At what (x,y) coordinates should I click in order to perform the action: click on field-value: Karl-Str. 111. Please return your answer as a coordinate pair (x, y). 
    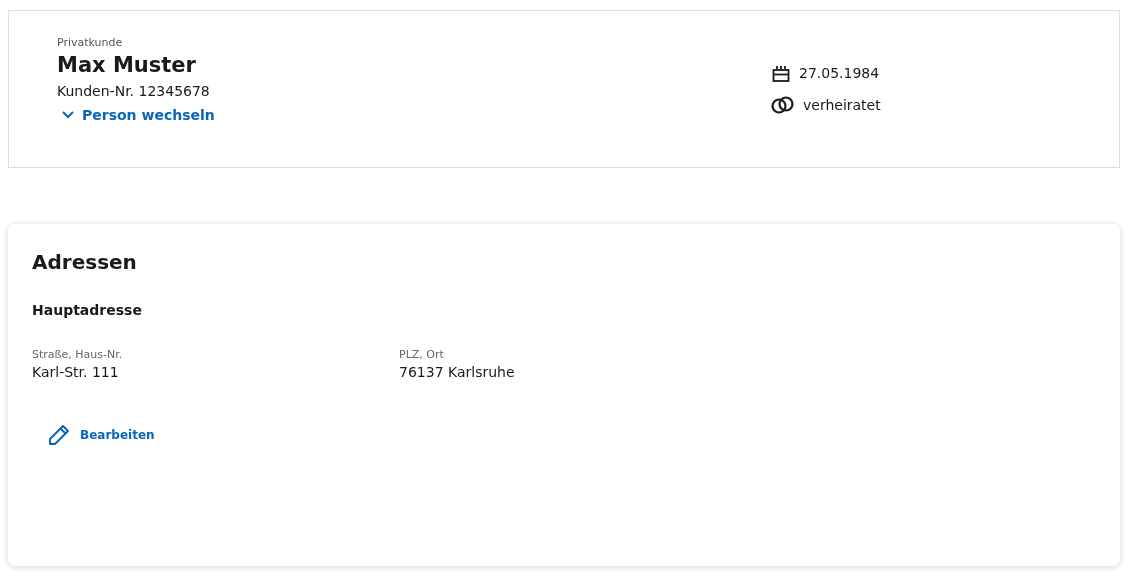
    Looking at the image, I should click on (76, 372).